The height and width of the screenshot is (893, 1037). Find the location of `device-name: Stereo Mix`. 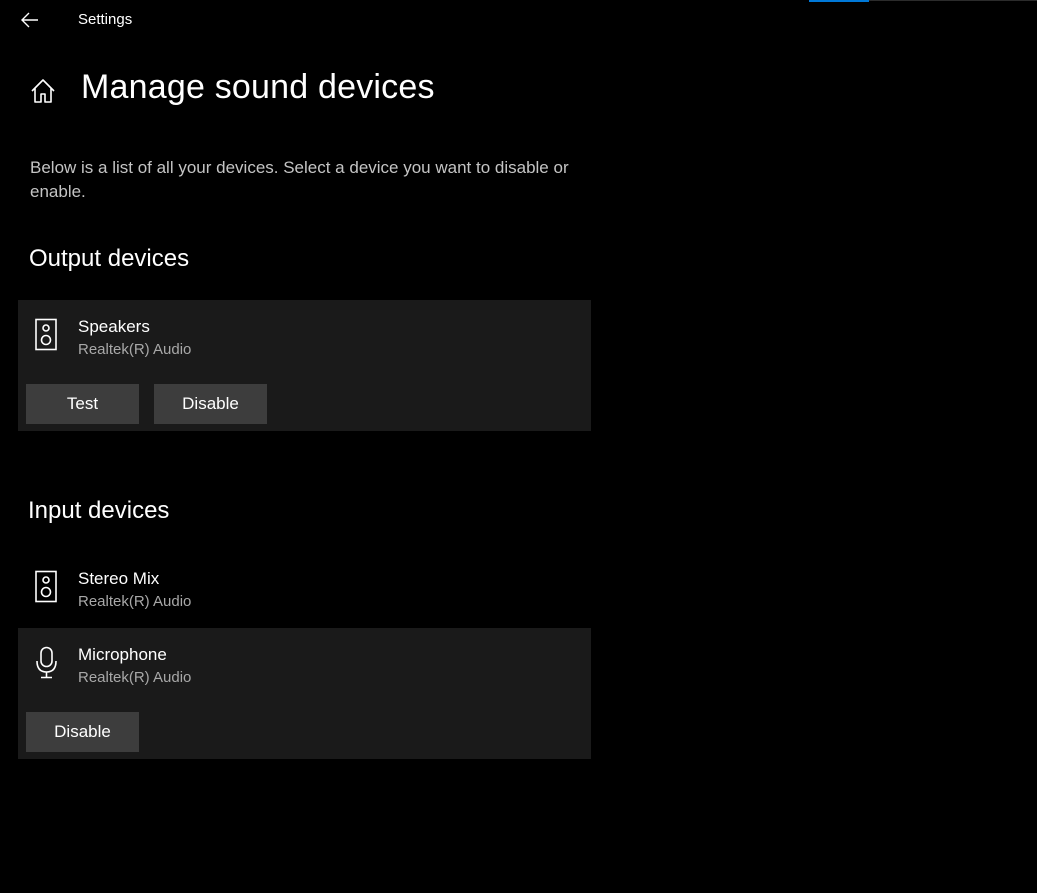

device-name: Stereo Mix is located at coordinates (119, 578).